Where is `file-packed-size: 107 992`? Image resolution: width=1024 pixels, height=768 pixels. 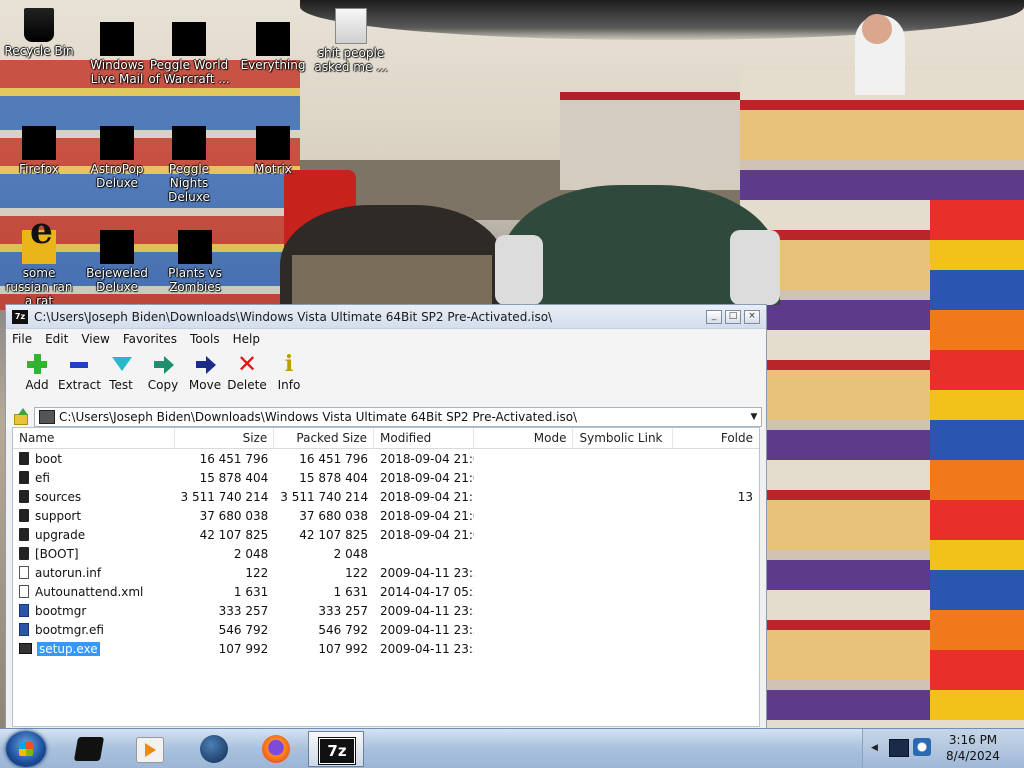
file-packed-size: 107 992 is located at coordinates (343, 648).